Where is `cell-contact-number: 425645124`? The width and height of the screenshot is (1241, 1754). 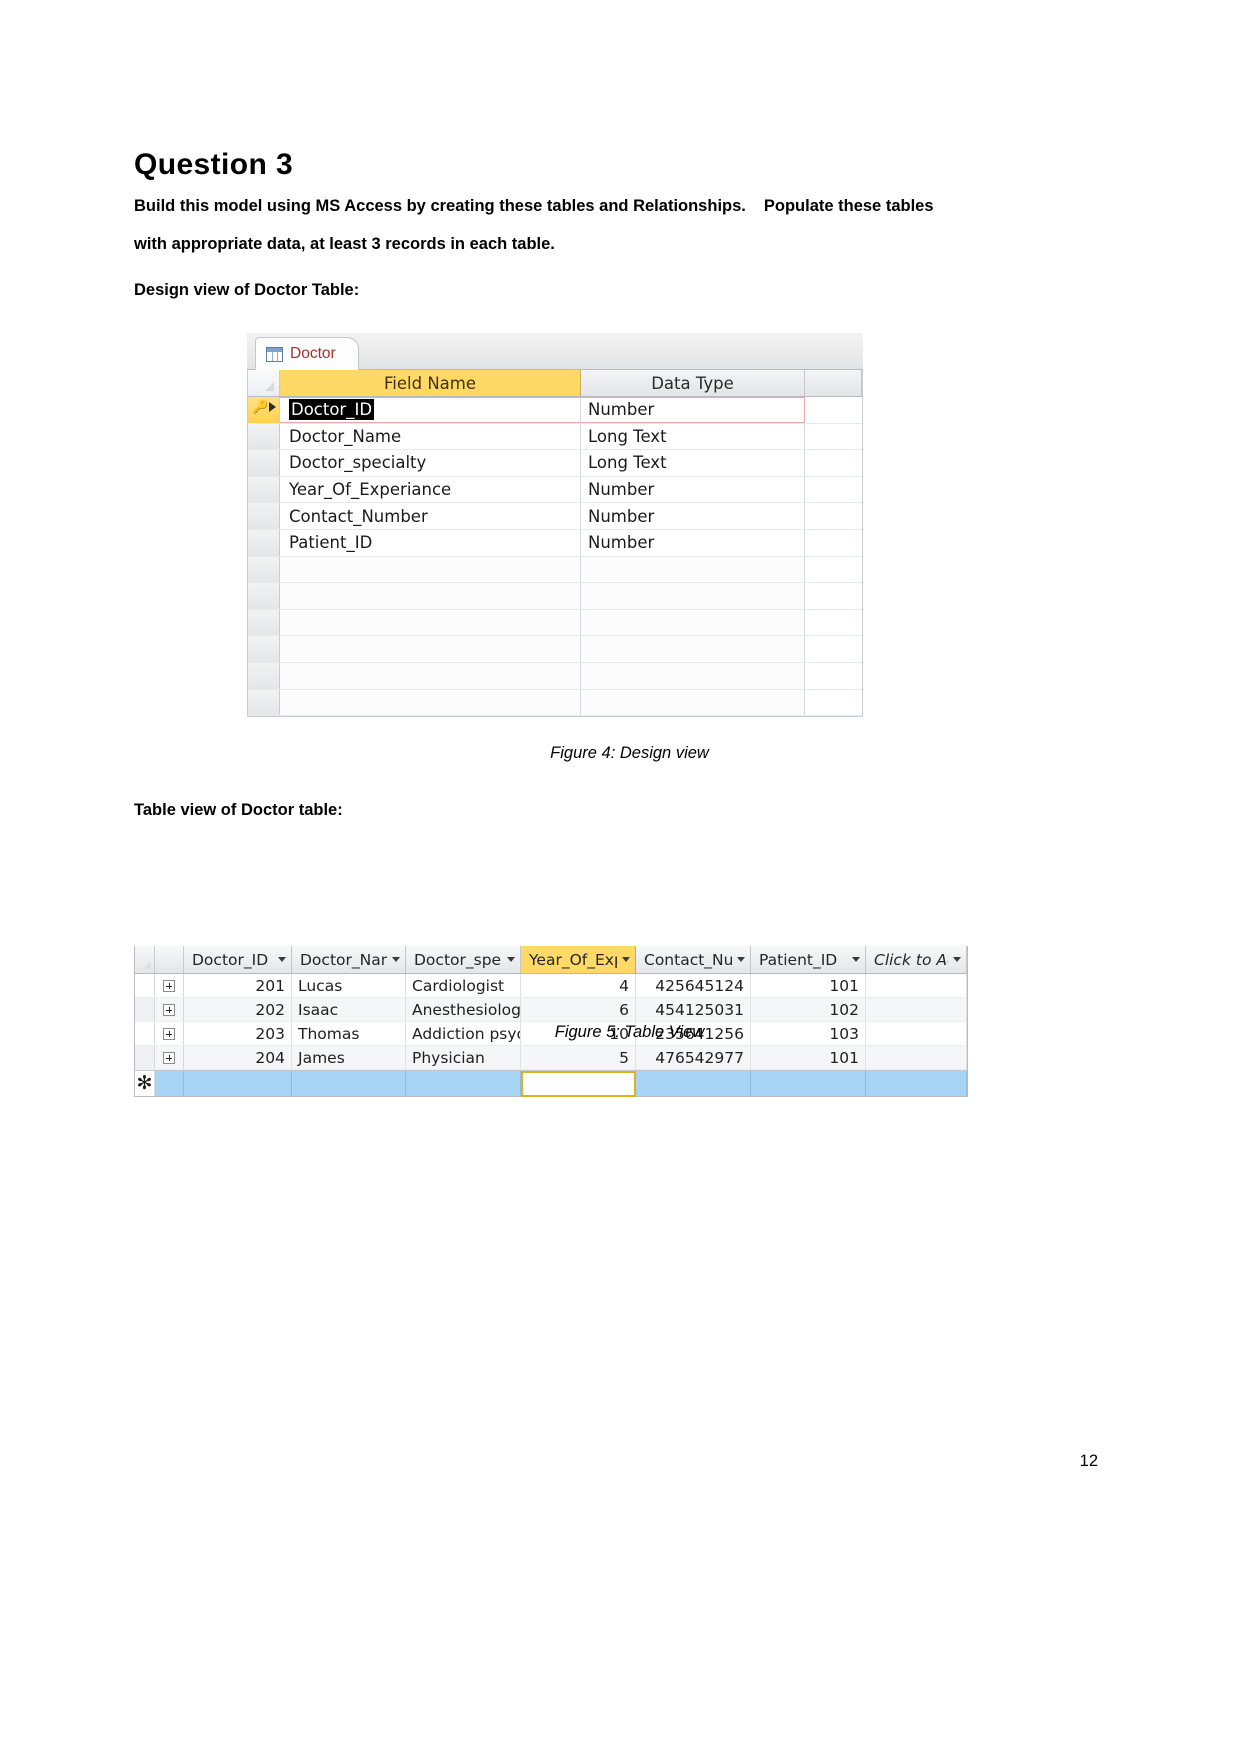 cell-contact-number: 425645124 is located at coordinates (693, 985).